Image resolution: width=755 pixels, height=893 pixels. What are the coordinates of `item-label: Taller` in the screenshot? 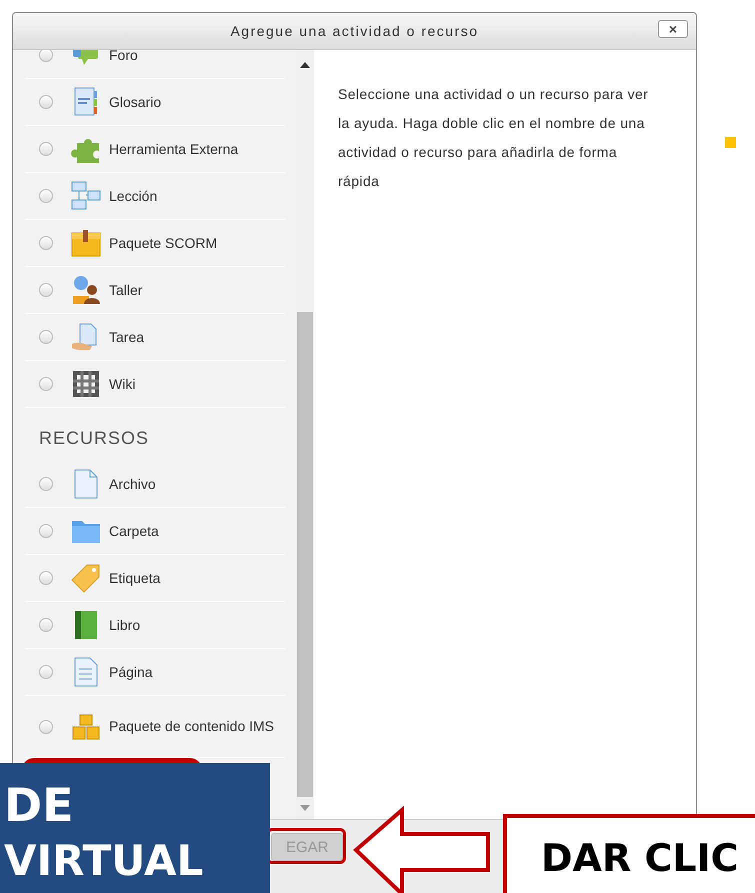 It's located at (194, 290).